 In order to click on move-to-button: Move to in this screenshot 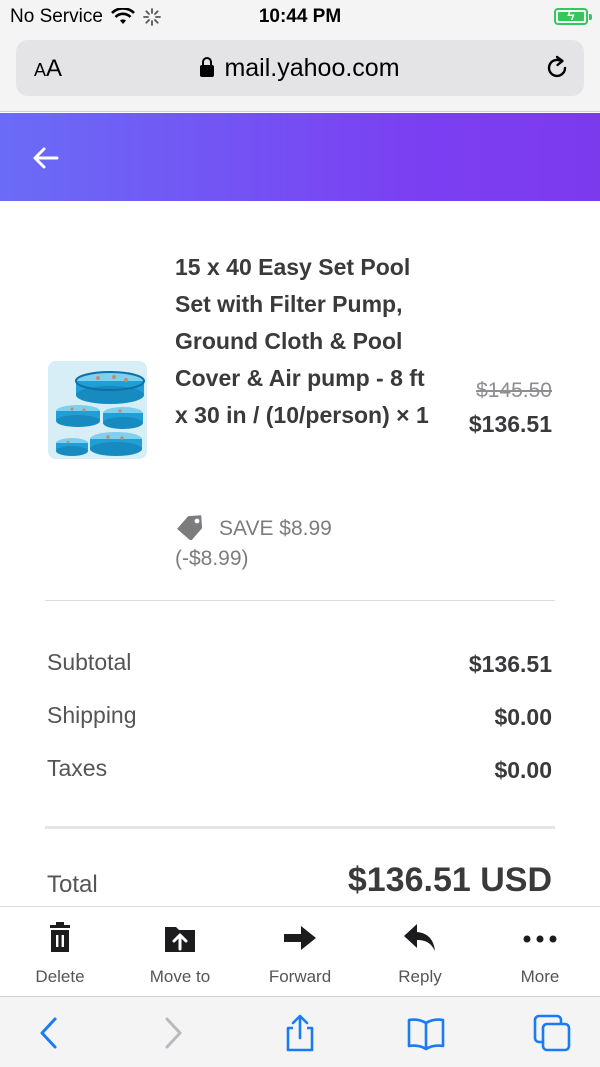, I will do `click(180, 952)`.